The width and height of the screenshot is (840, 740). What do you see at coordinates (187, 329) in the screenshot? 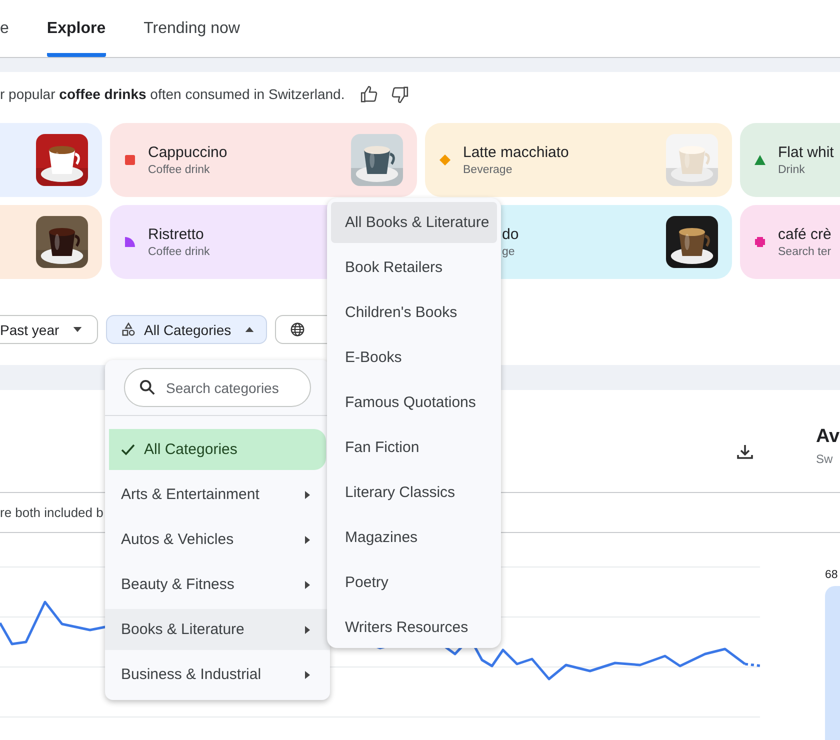
I see `filter-dropdown: All Categories` at bounding box center [187, 329].